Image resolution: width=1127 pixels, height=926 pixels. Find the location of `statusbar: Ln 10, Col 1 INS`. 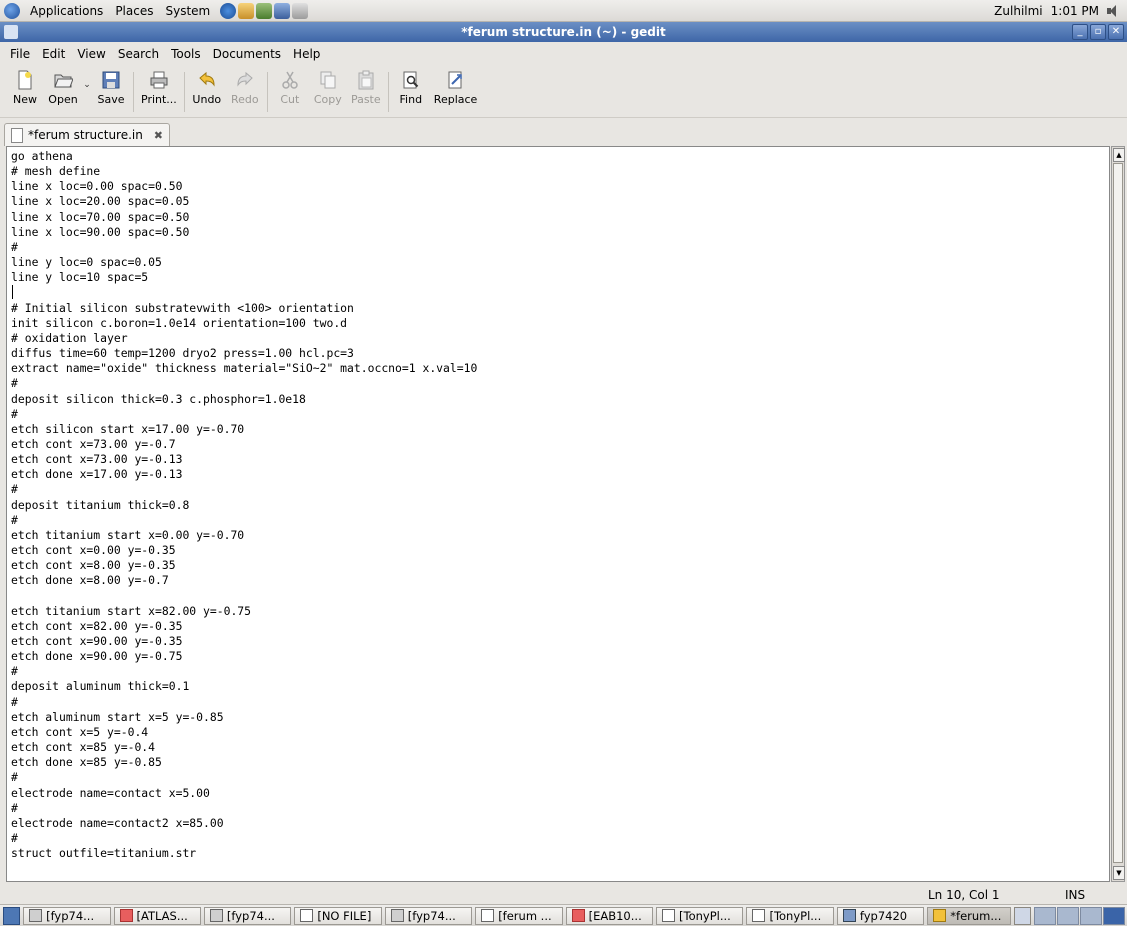

statusbar: Ln 10, Col 1 INS is located at coordinates (563, 895).